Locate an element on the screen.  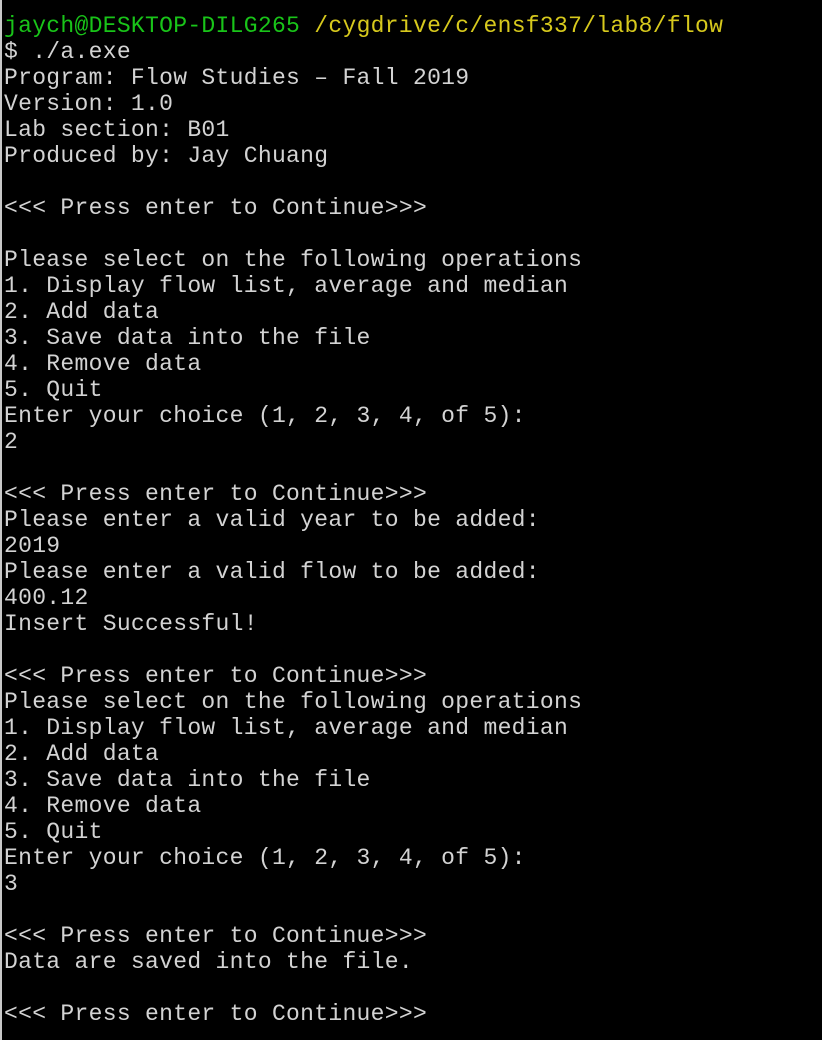
output-line: 3 is located at coordinates (11, 884).